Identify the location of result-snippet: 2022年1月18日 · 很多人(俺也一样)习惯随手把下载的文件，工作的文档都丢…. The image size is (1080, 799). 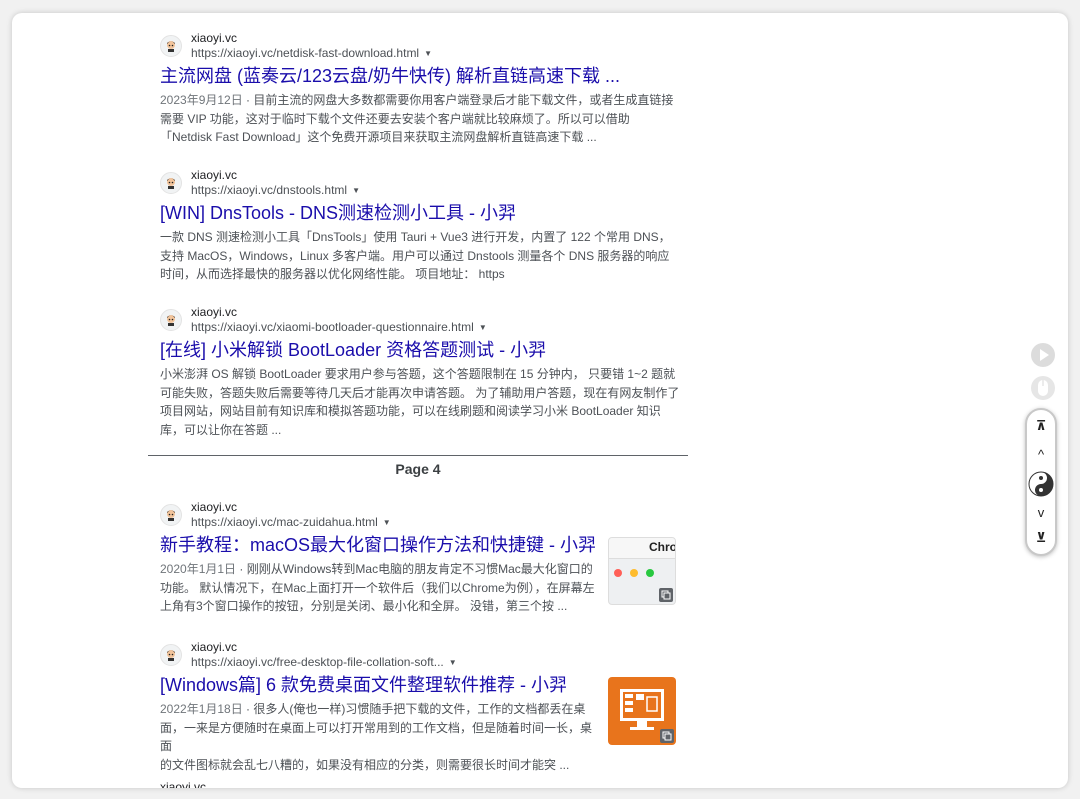
(376, 737).